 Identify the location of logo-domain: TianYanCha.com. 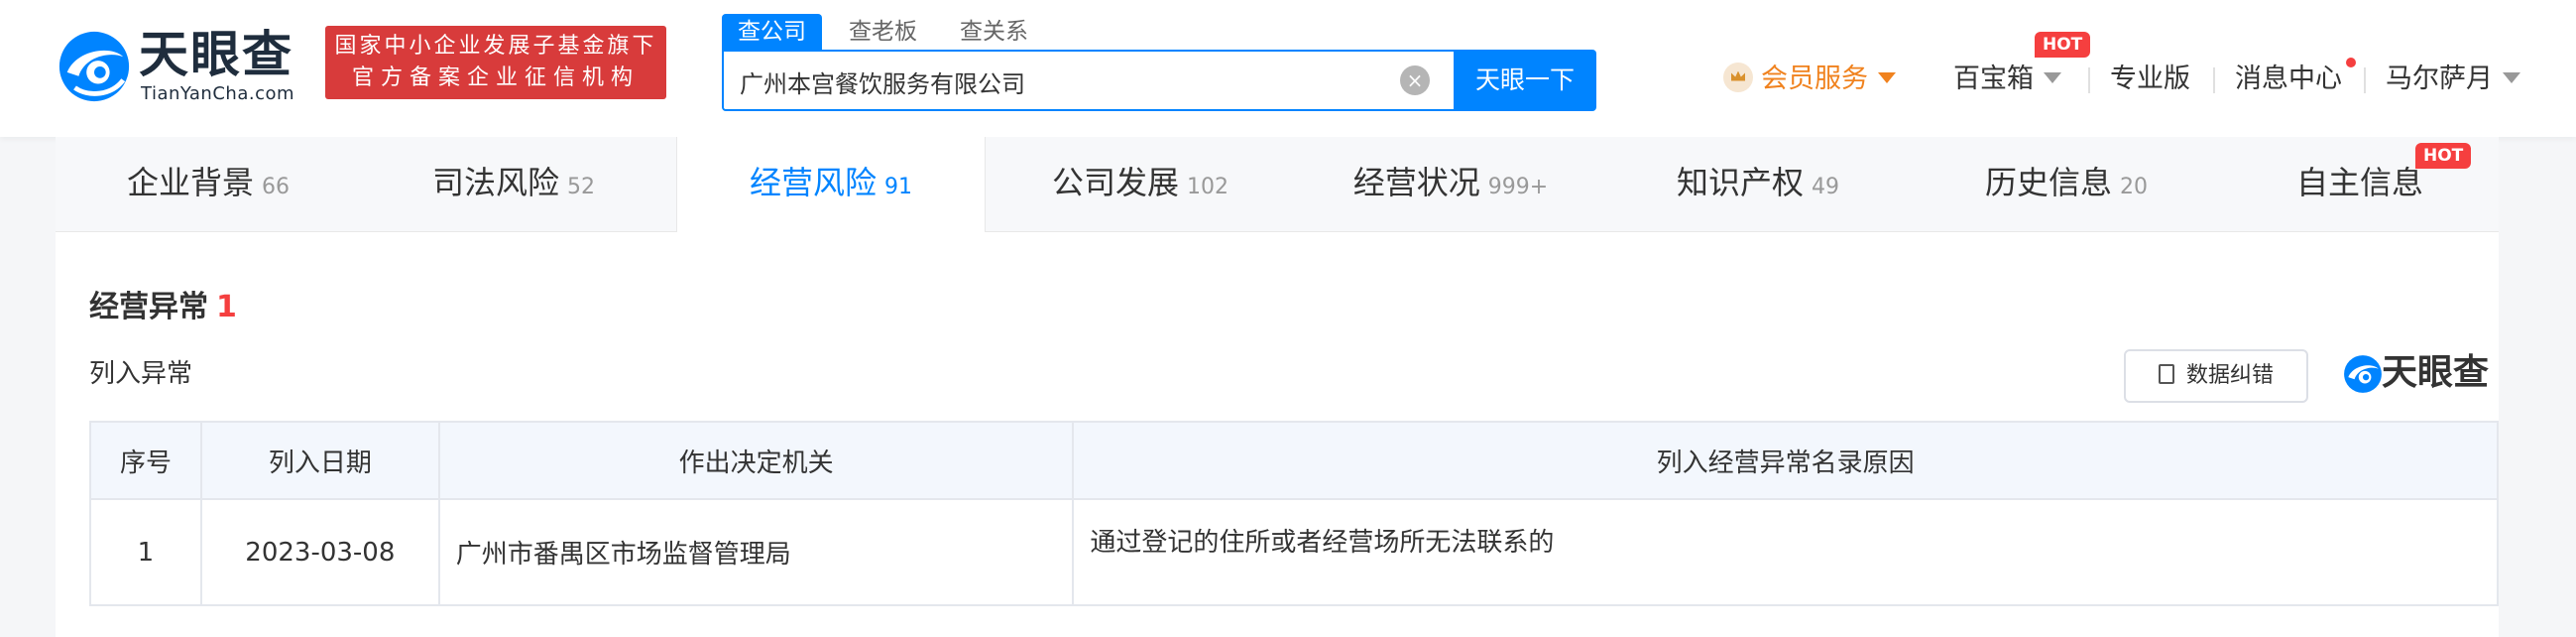
(218, 93).